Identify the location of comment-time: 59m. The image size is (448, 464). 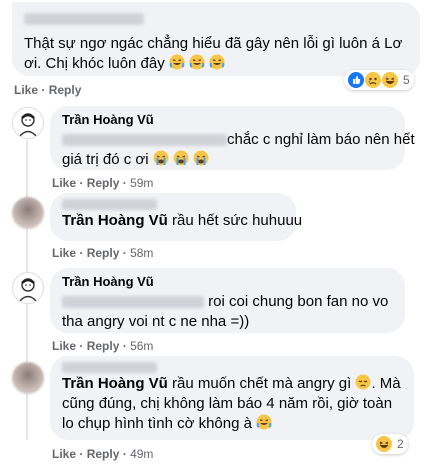
(141, 183).